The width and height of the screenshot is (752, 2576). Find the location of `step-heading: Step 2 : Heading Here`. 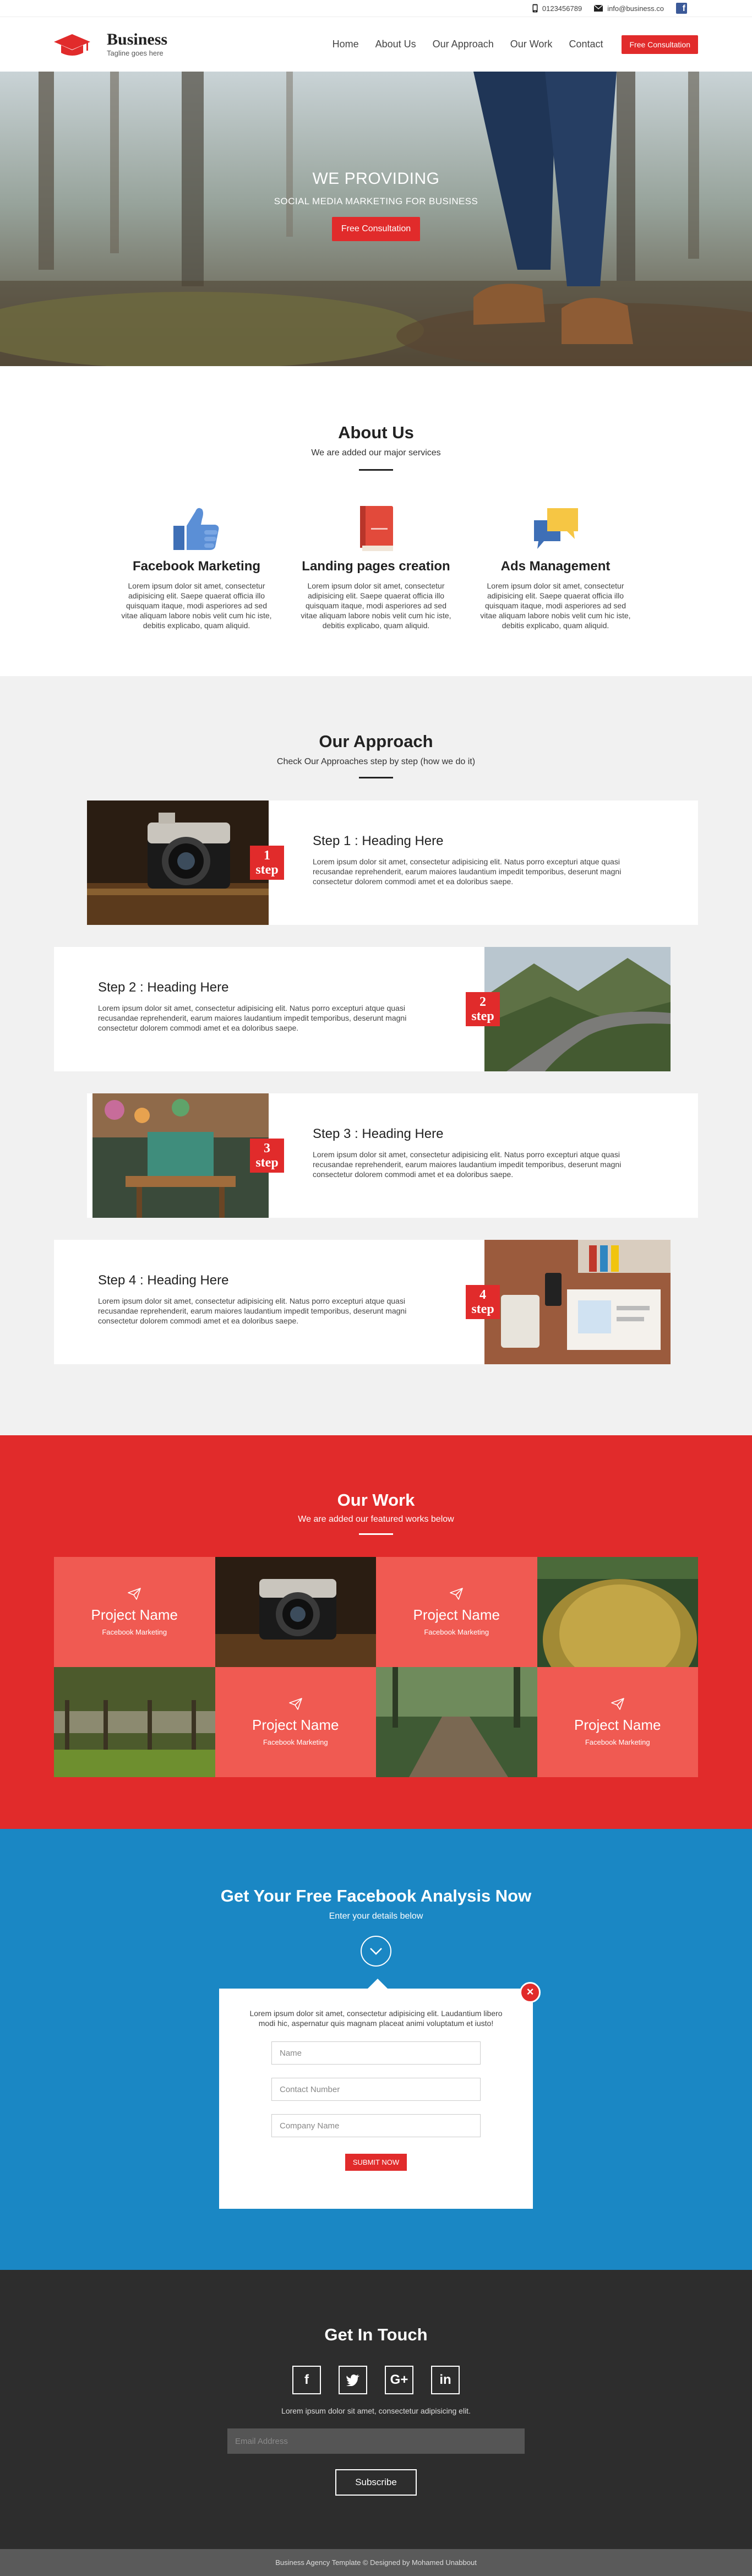

step-heading: Step 2 : Heading Here is located at coordinates (163, 987).